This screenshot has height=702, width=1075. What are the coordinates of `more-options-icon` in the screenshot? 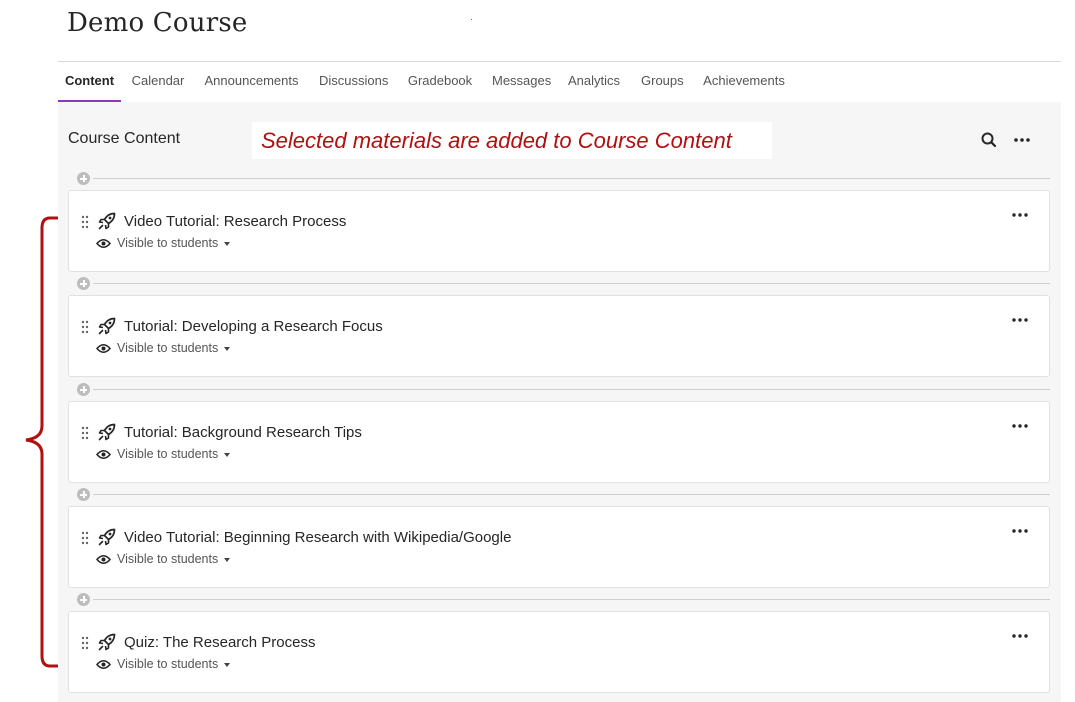 It's located at (1022, 140).